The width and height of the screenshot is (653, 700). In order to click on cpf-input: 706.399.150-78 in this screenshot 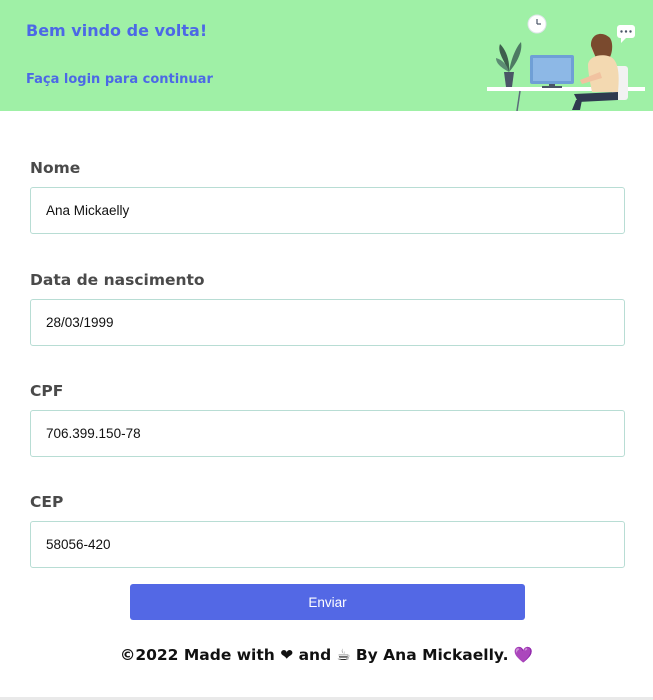, I will do `click(327, 433)`.